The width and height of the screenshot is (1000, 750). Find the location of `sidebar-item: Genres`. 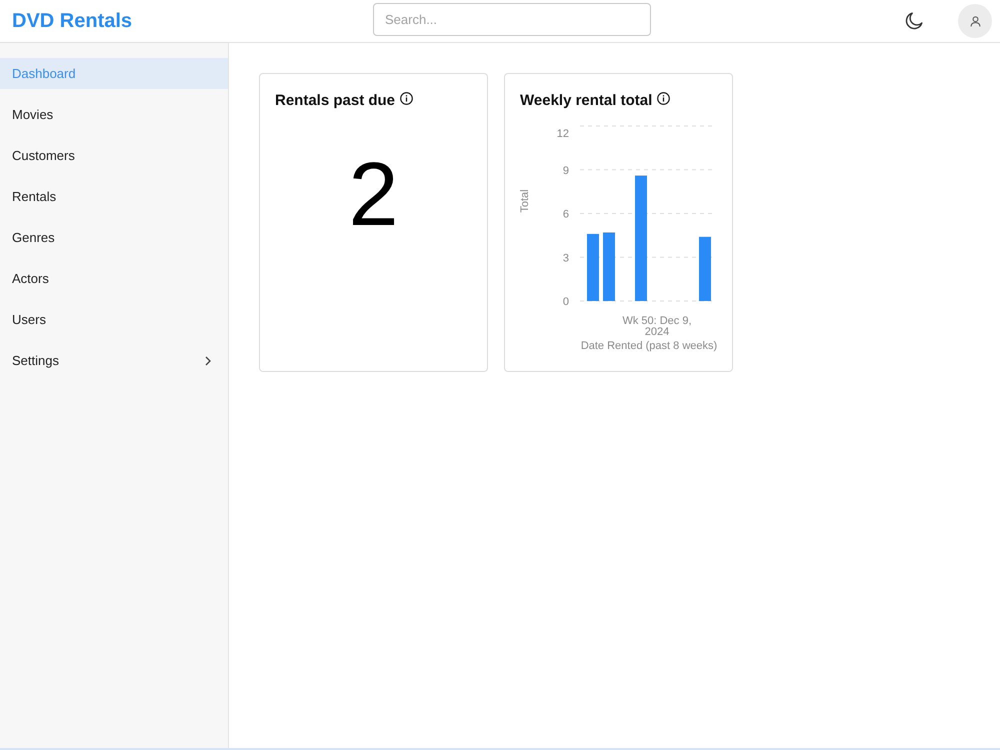

sidebar-item: Genres is located at coordinates (114, 237).